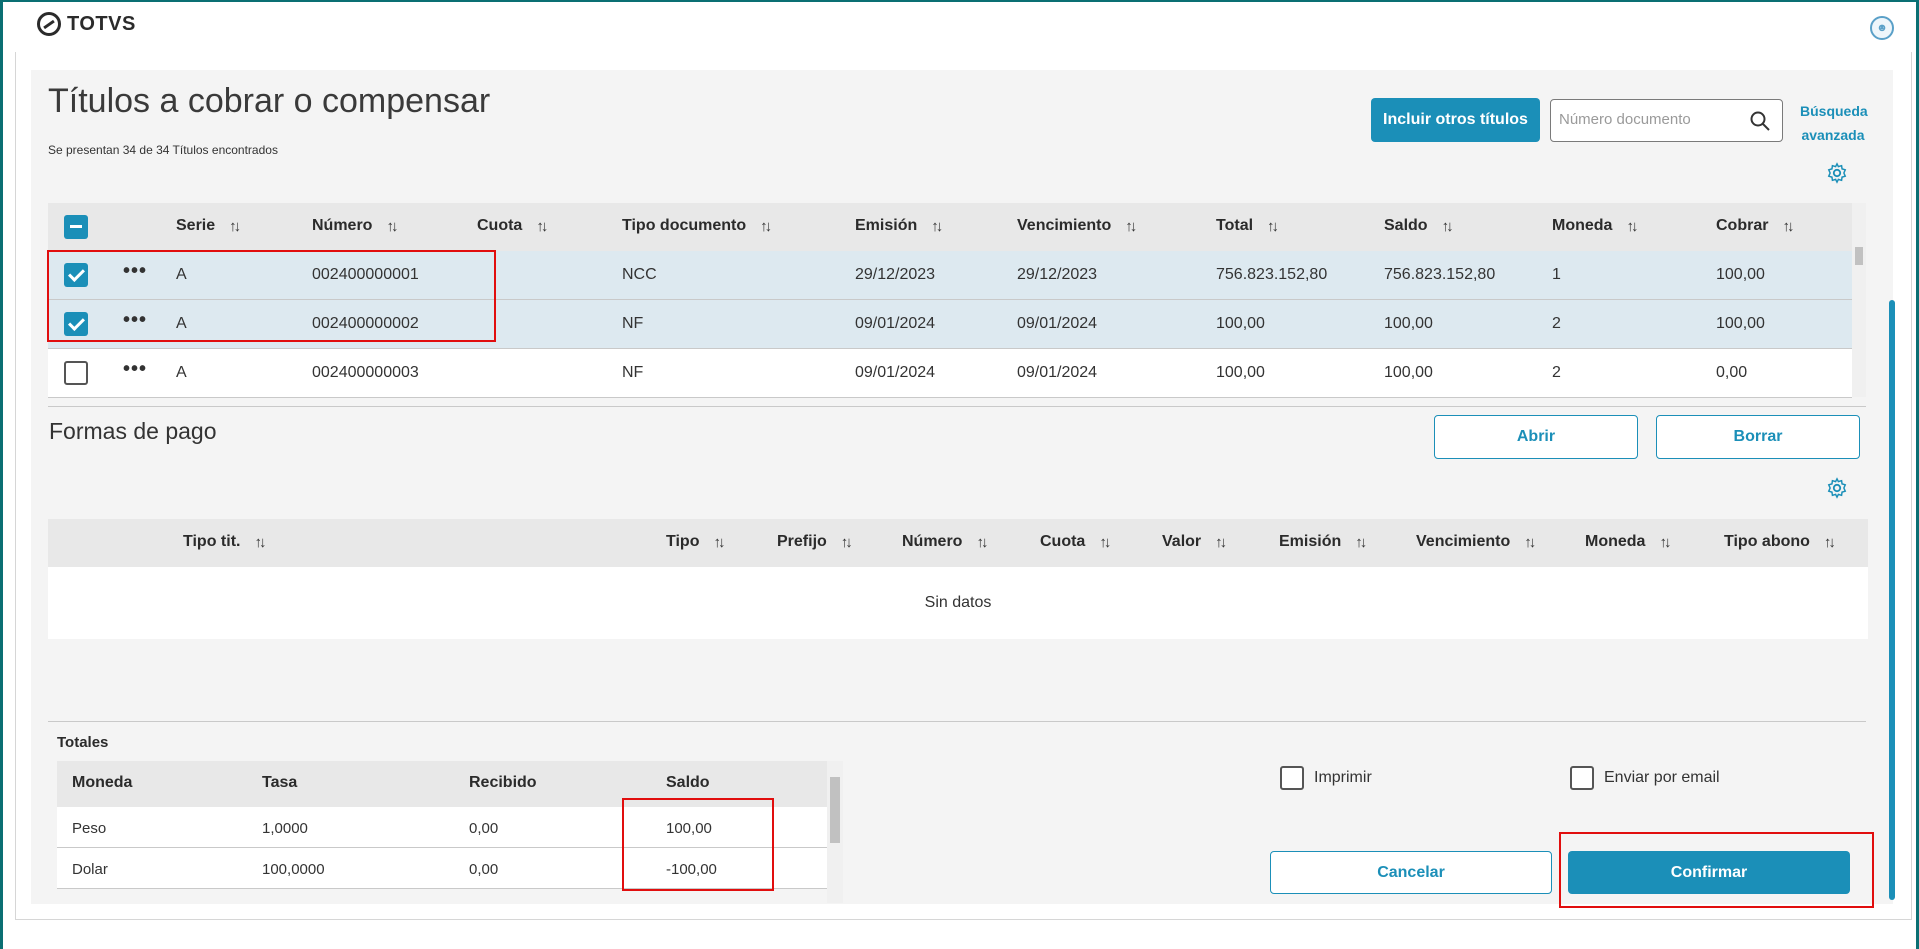 Image resolution: width=1919 pixels, height=949 pixels. What do you see at coordinates (1343, 777) in the screenshot?
I see `print-label: Imprimir` at bounding box center [1343, 777].